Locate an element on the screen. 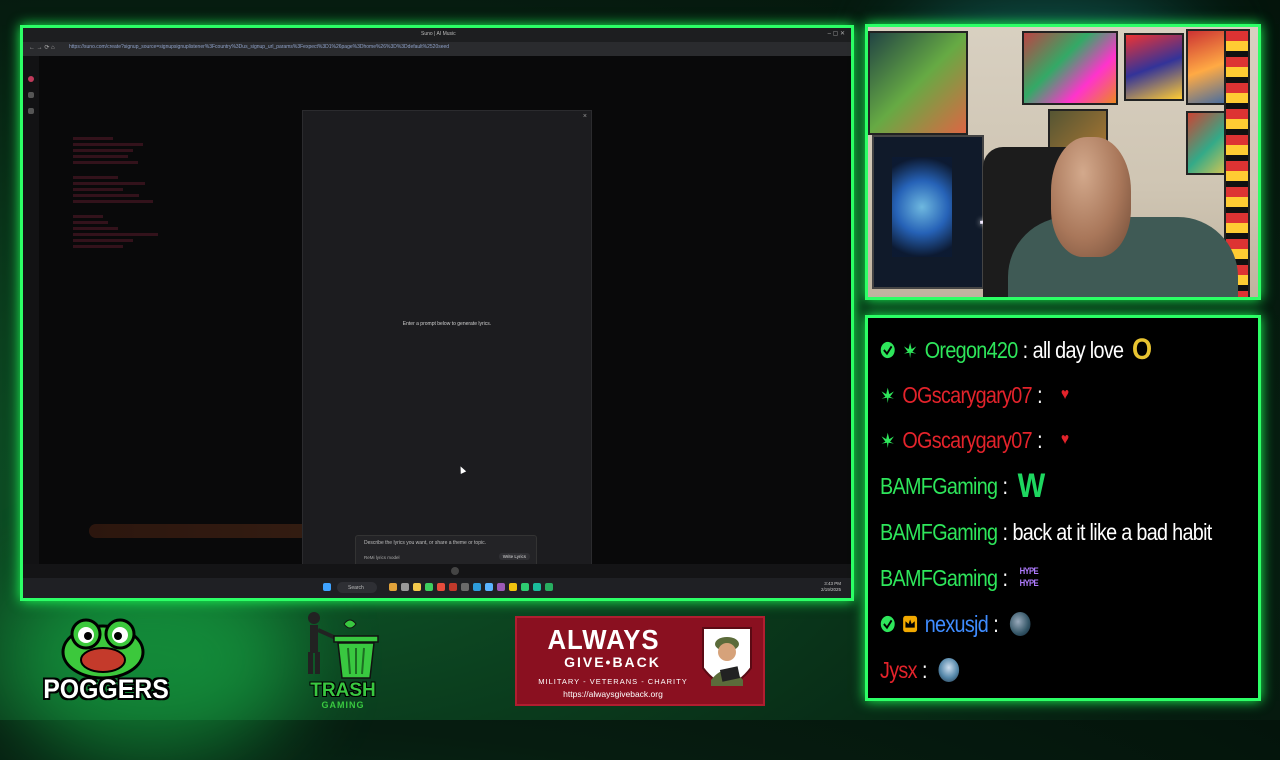  taskbar-clock: 3:43 PM 2/19/2025 is located at coordinates (831, 587).